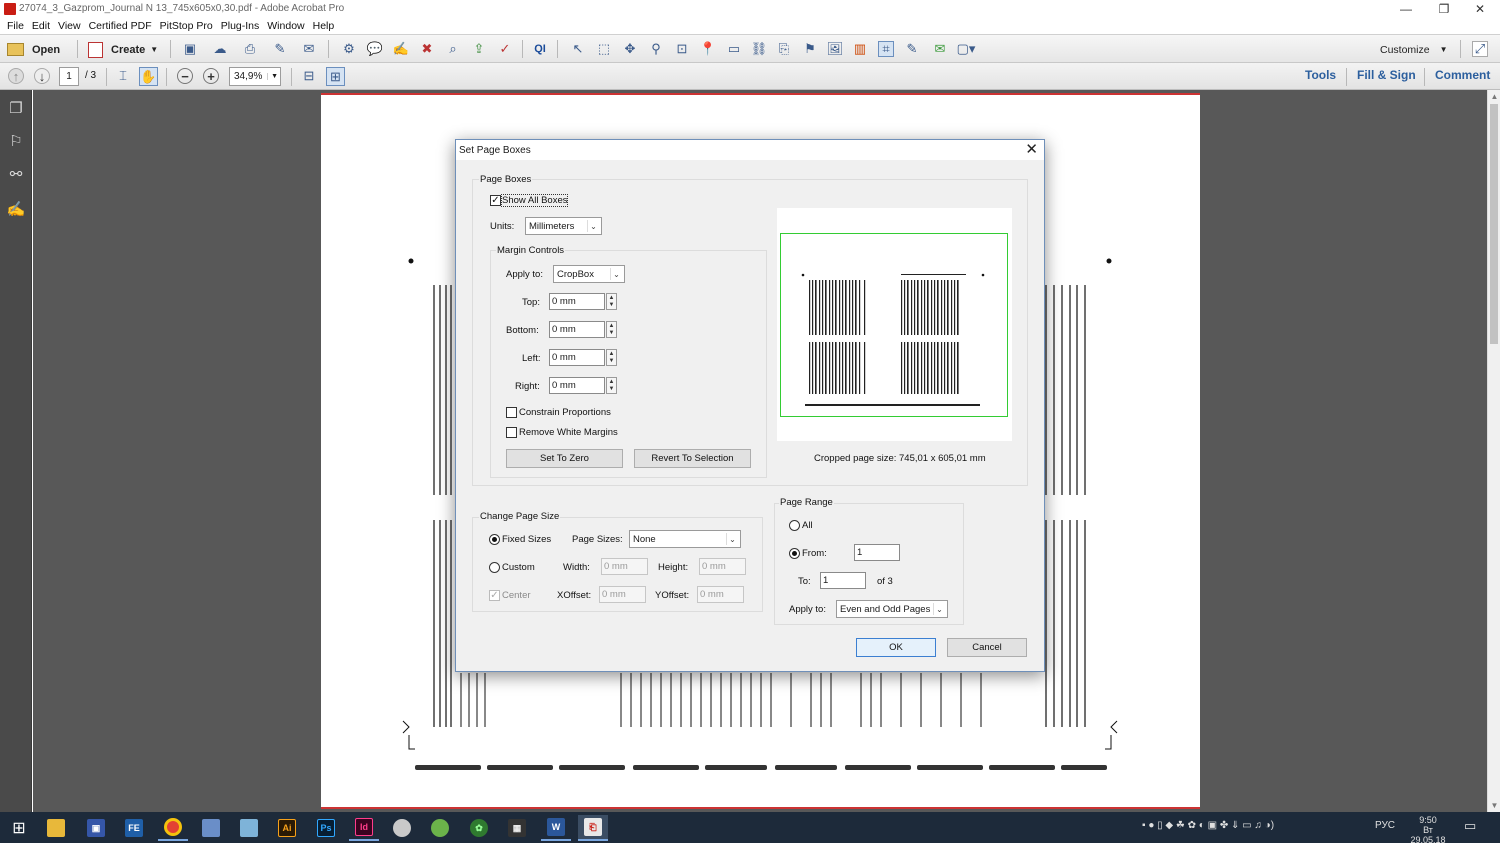 The image size is (1500, 843). What do you see at coordinates (577, 301) in the screenshot?
I see `top-margin-input: 0 mm` at bounding box center [577, 301].